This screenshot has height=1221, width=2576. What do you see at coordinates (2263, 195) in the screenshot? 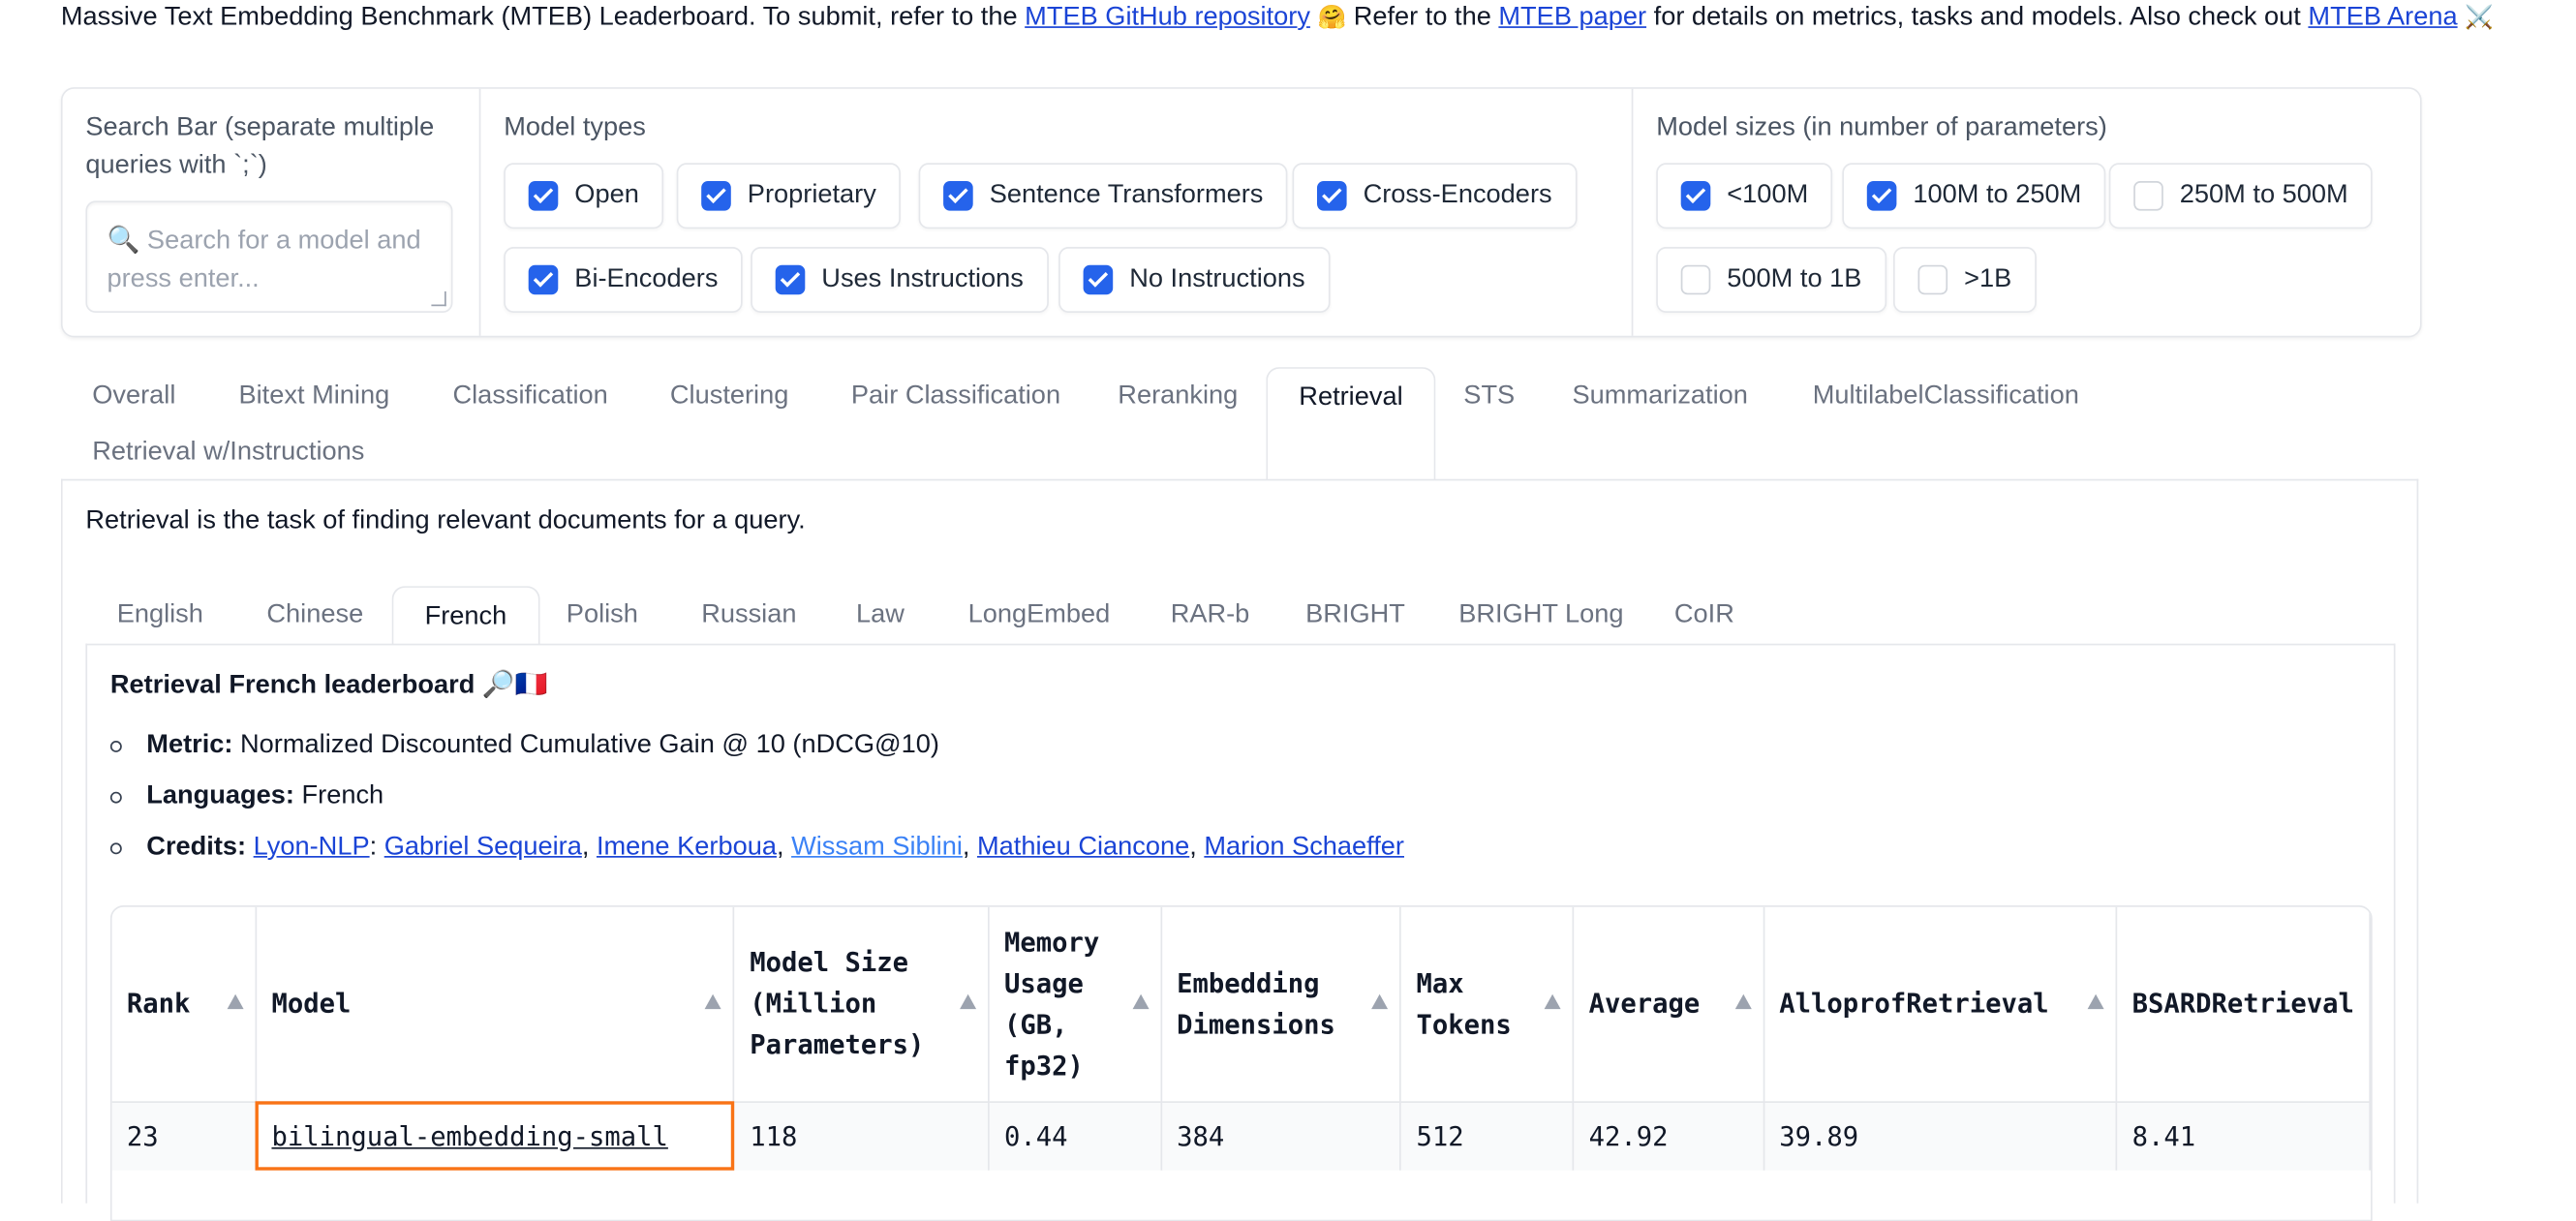
I see `checkbox-label: 250M to 500M` at bounding box center [2263, 195].